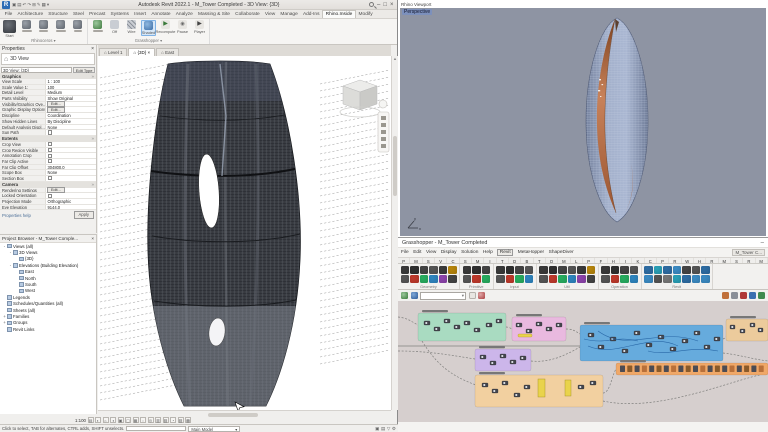 This screenshot has height=432, width=768. I want to click on import-button, so click(43, 26).